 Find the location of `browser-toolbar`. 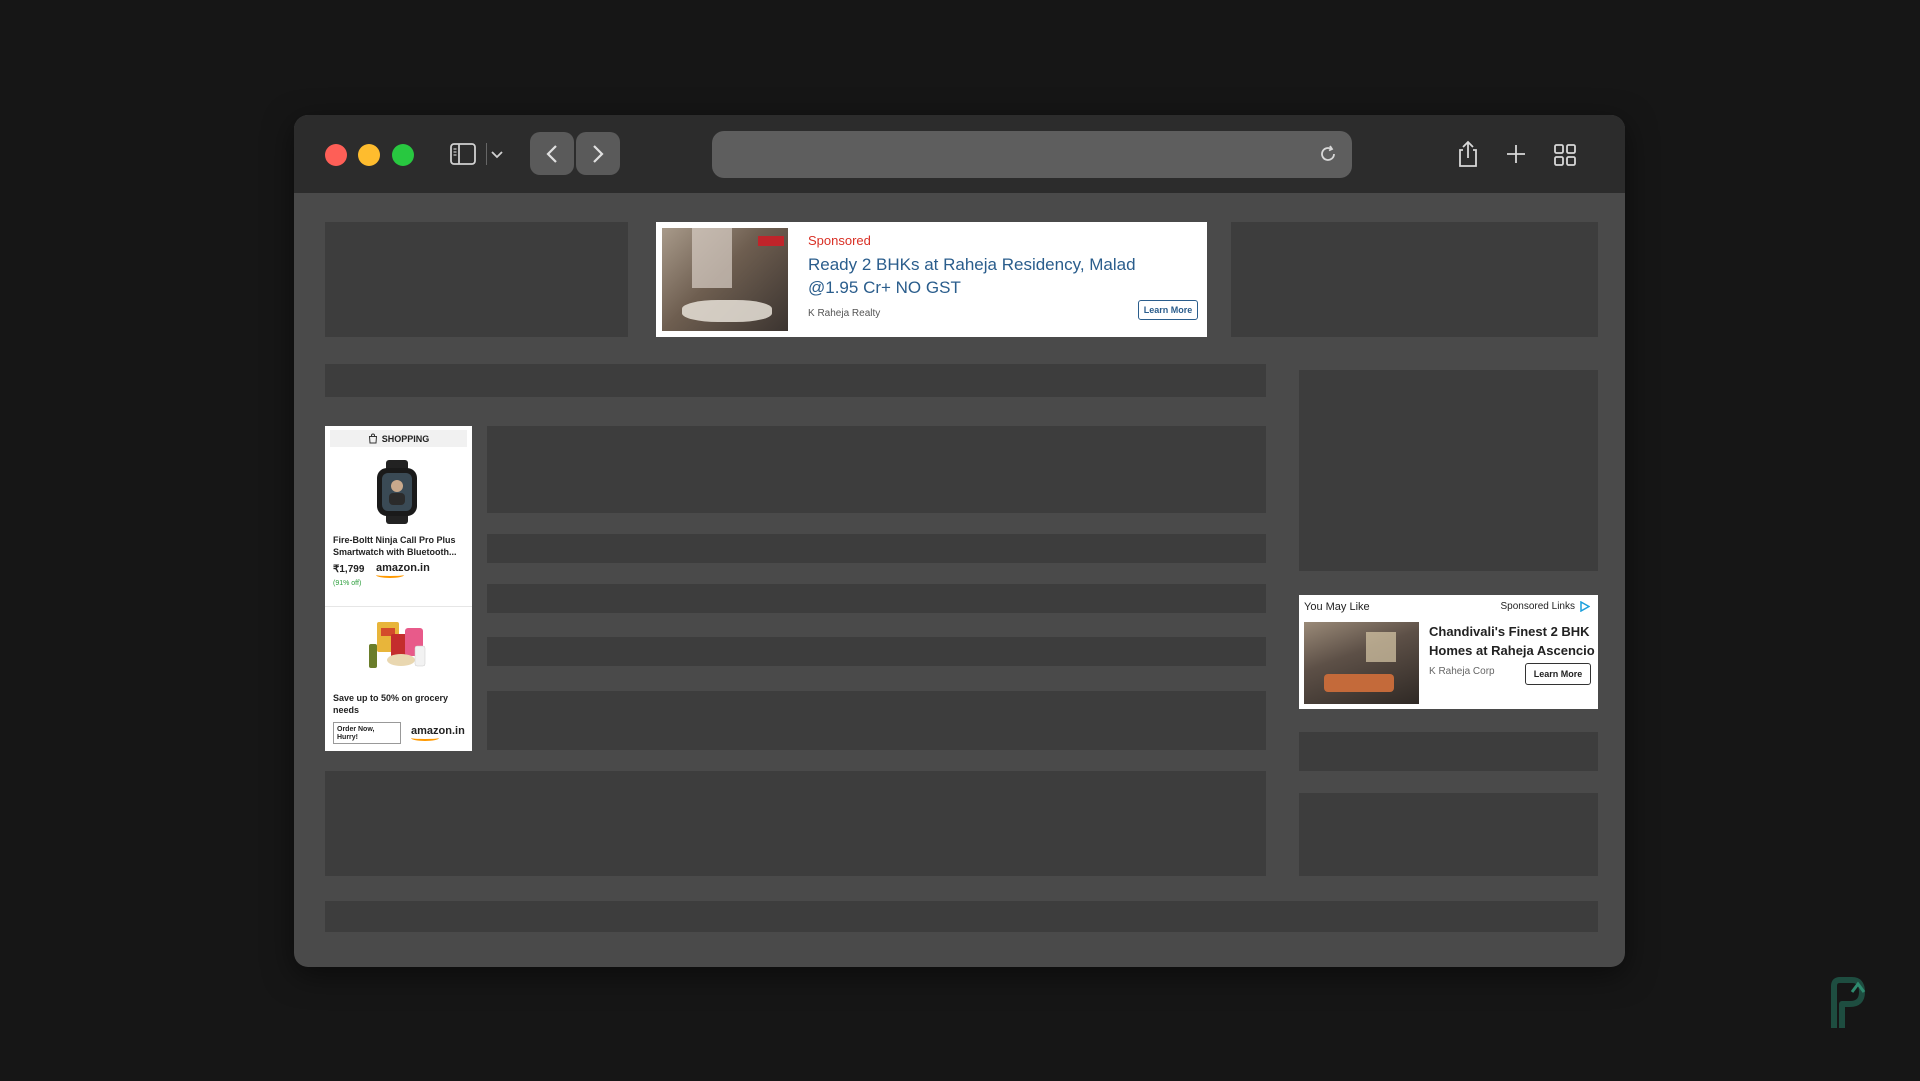

browser-toolbar is located at coordinates (959, 154).